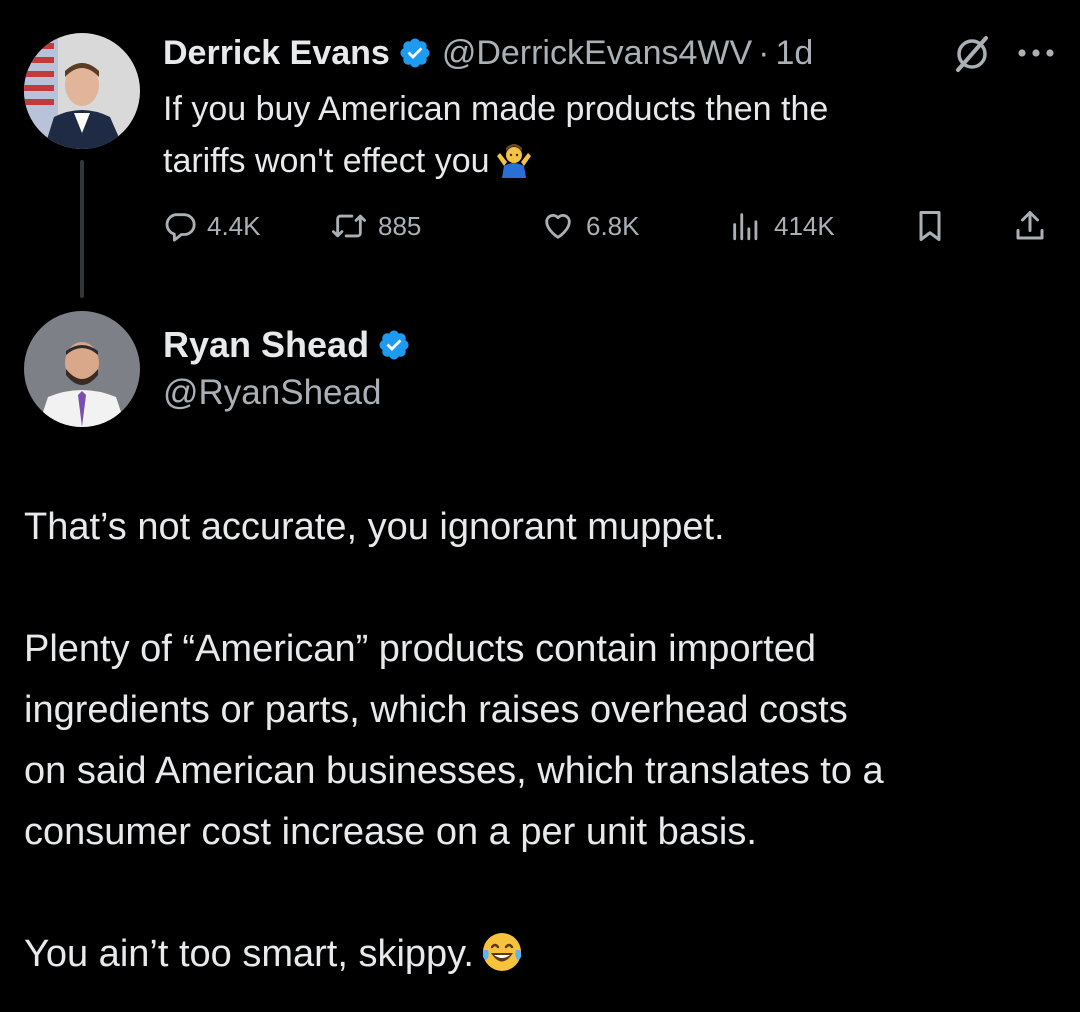 This screenshot has height=1012, width=1080. I want to click on grok-icon, so click(972, 54).